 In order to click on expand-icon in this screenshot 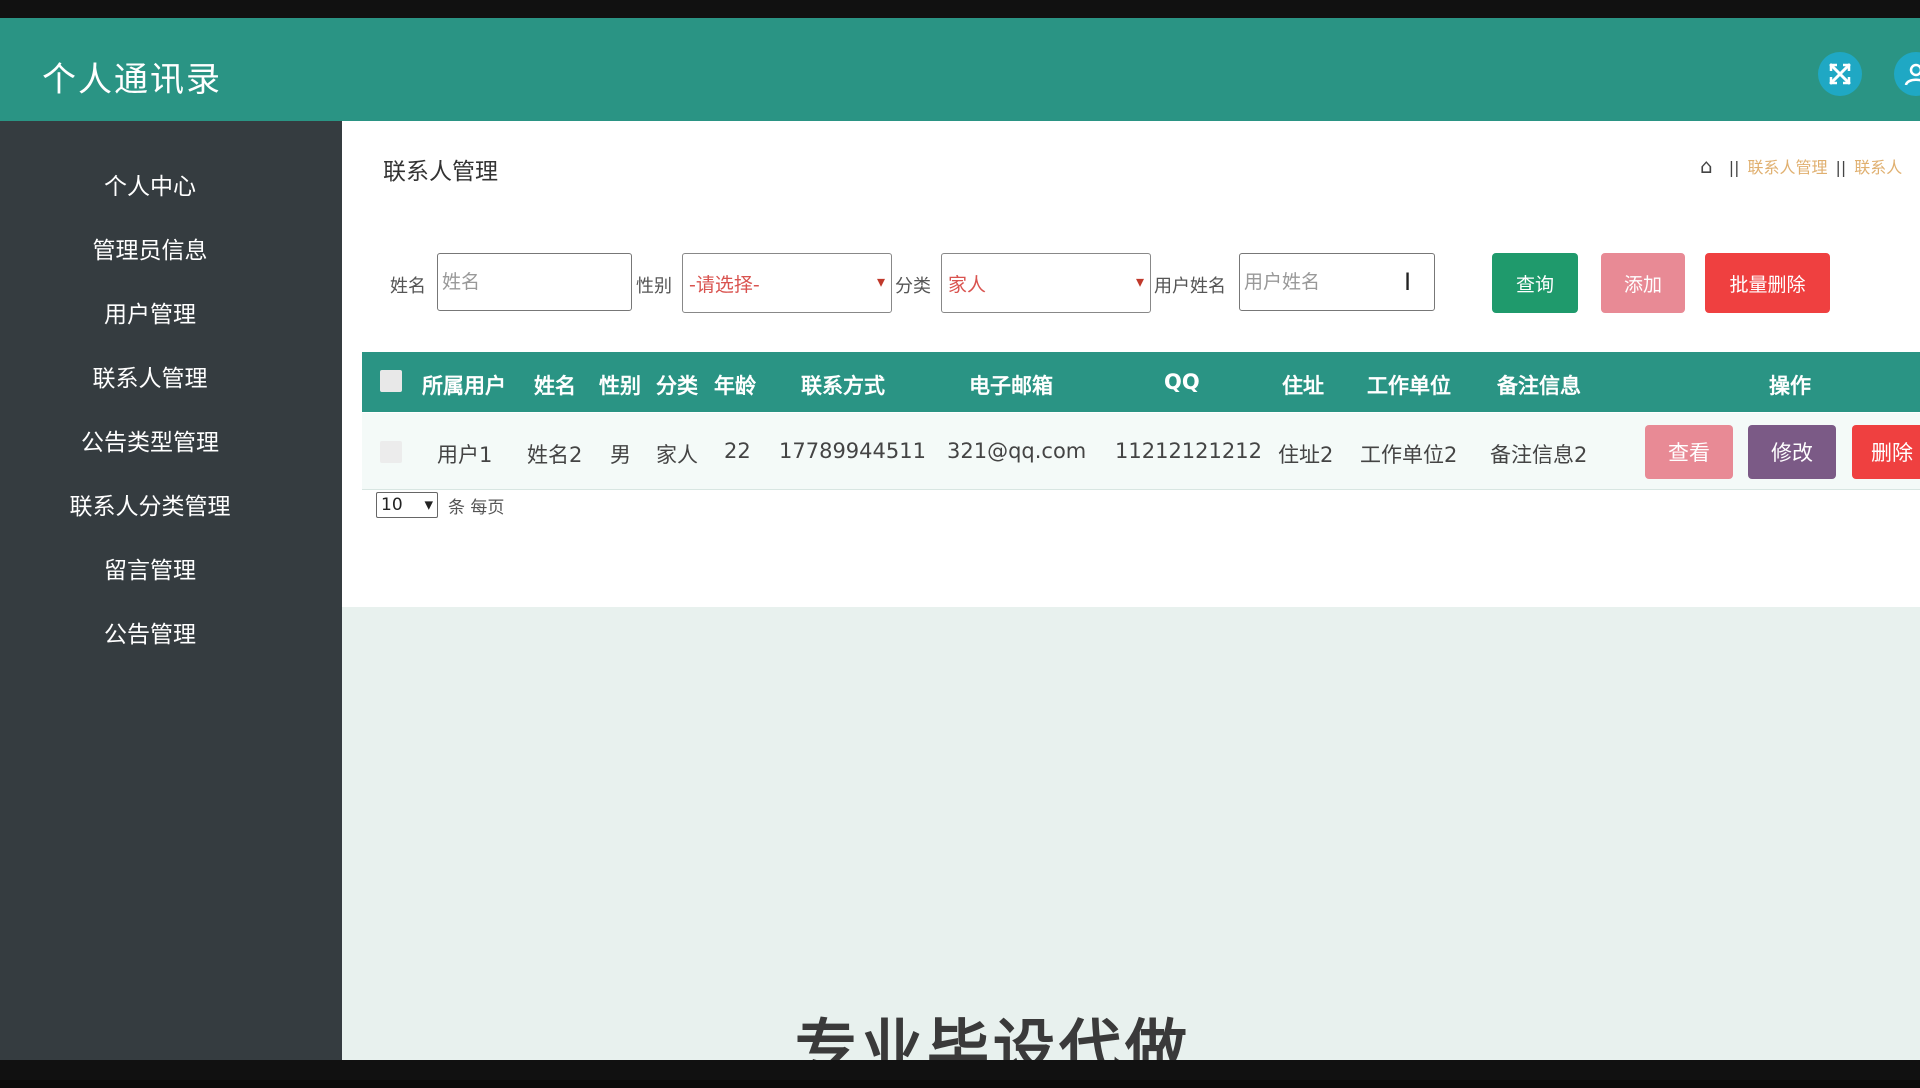, I will do `click(1840, 74)`.